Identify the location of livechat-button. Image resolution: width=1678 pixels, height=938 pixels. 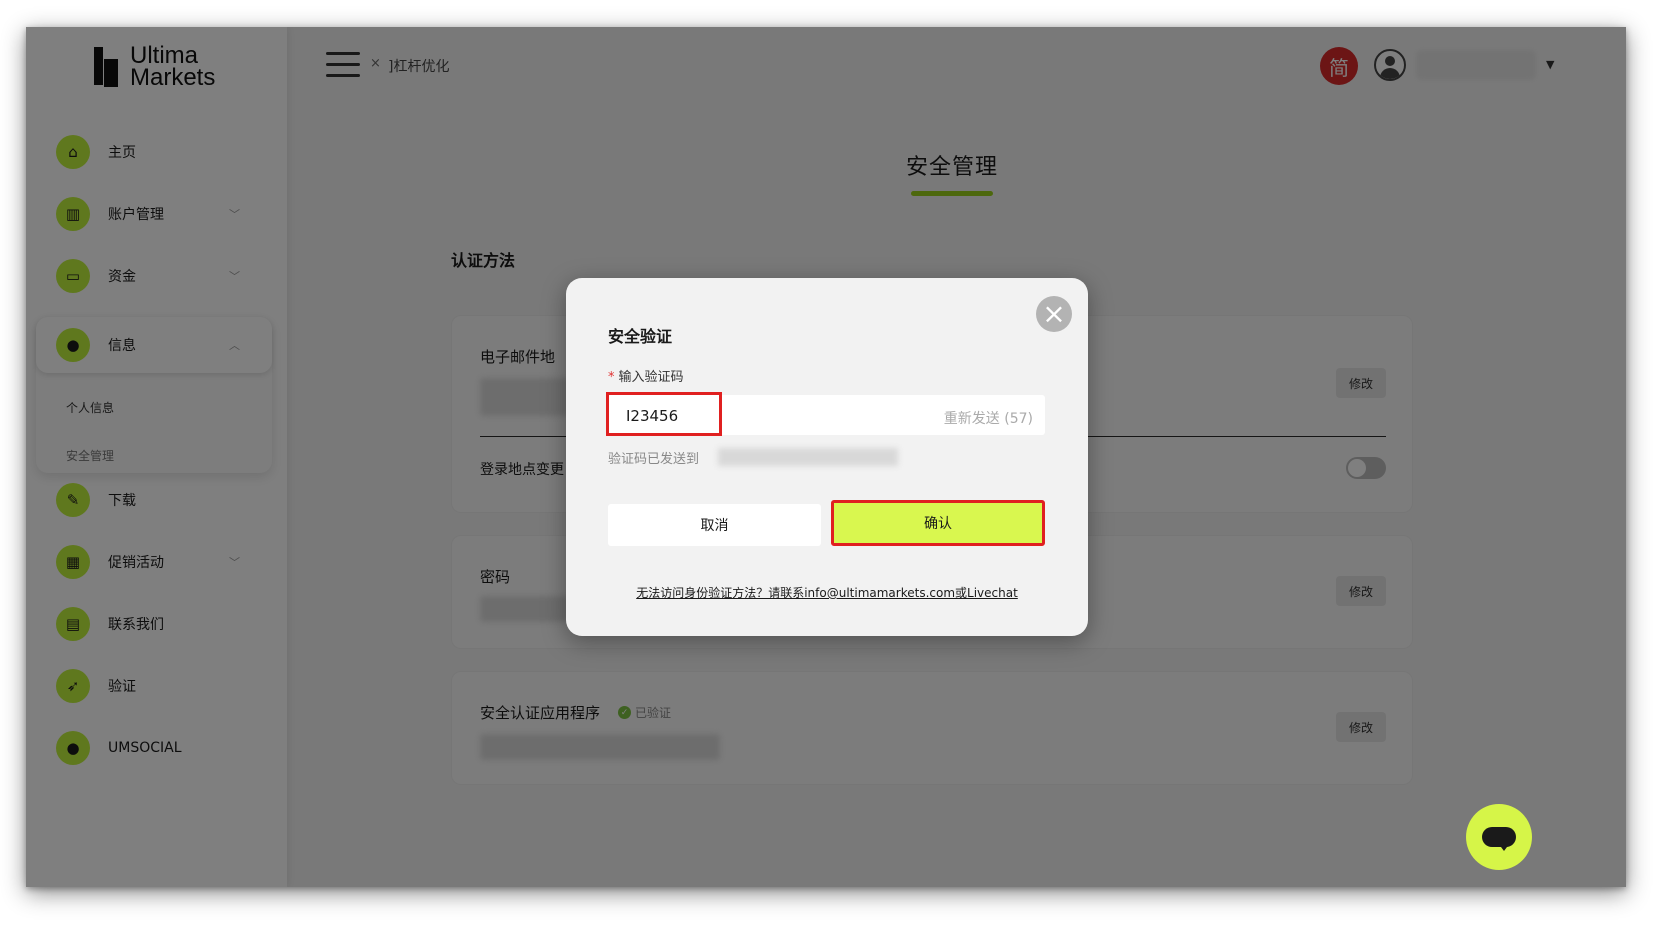
(1499, 837).